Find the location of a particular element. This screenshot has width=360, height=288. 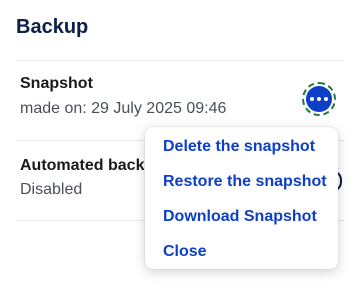

snapshot-date: made on: 29 July 2025 09:46 is located at coordinates (123, 108).